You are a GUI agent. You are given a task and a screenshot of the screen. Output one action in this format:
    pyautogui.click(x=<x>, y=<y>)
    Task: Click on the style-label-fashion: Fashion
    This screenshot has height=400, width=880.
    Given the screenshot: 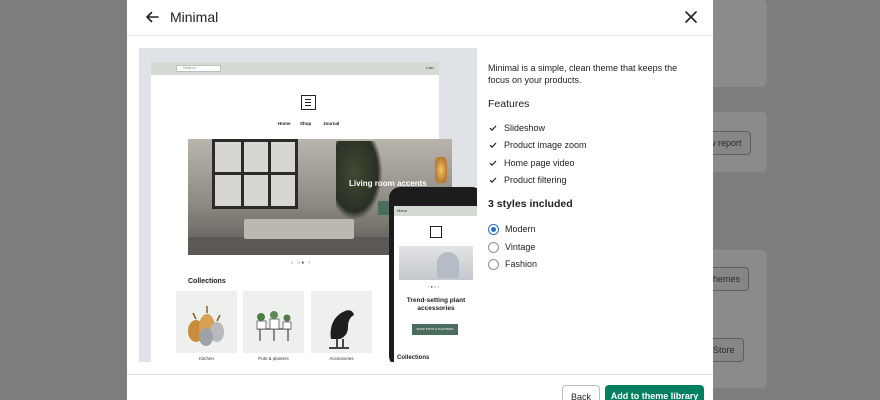 What is the action you would take?
    pyautogui.click(x=521, y=264)
    